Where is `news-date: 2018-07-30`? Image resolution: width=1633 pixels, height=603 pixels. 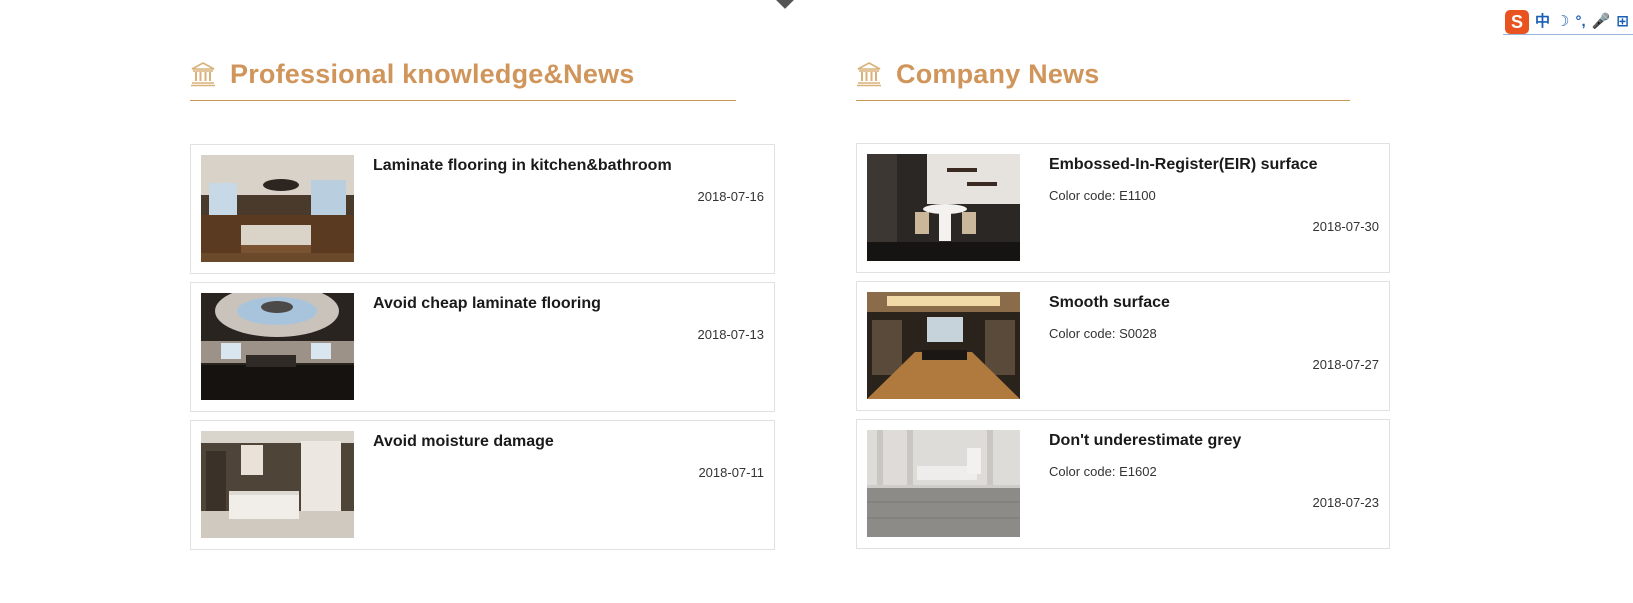
news-date: 2018-07-30 is located at coordinates (1346, 226).